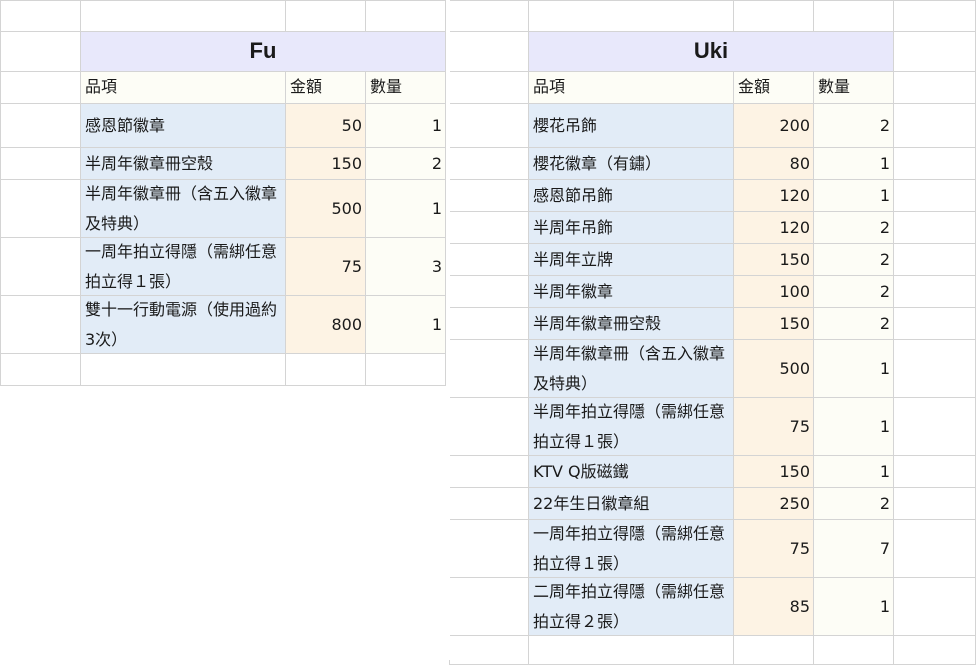 The width and height of the screenshot is (976, 665). Describe the element at coordinates (263, 52) in the screenshot. I see `sheet-title: Fu` at that location.